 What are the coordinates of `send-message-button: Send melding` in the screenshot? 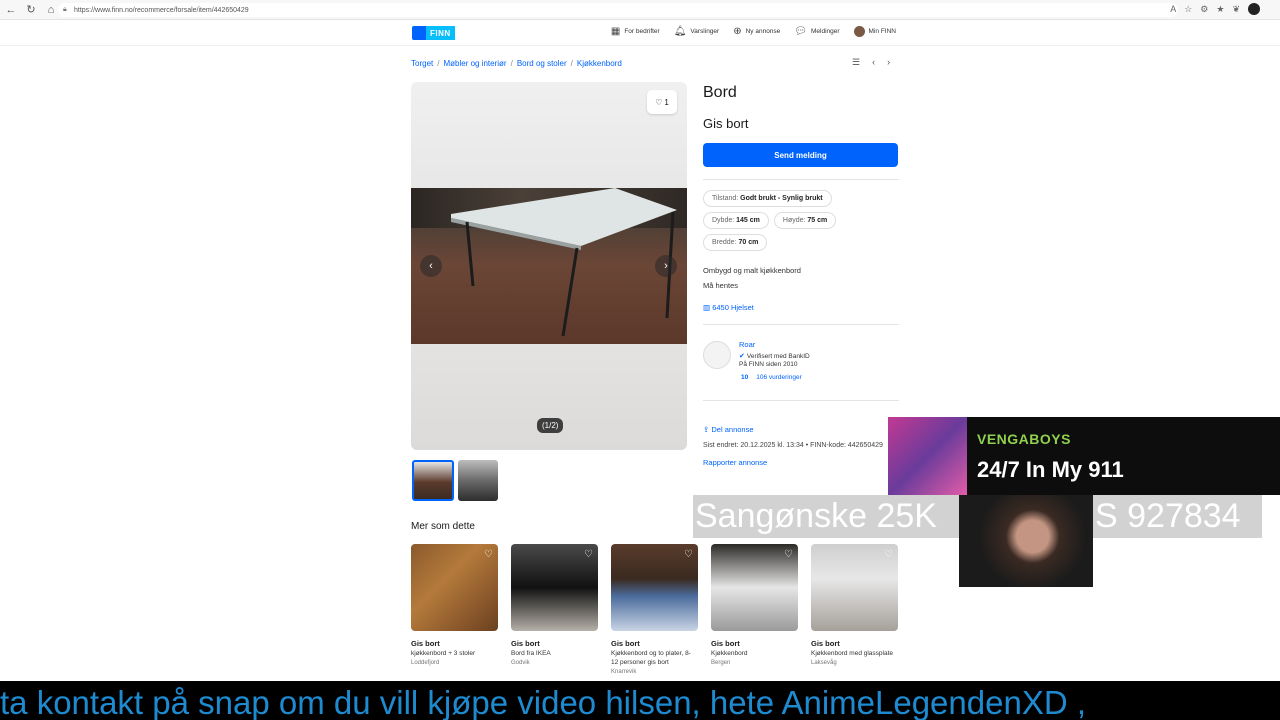 It's located at (800, 155).